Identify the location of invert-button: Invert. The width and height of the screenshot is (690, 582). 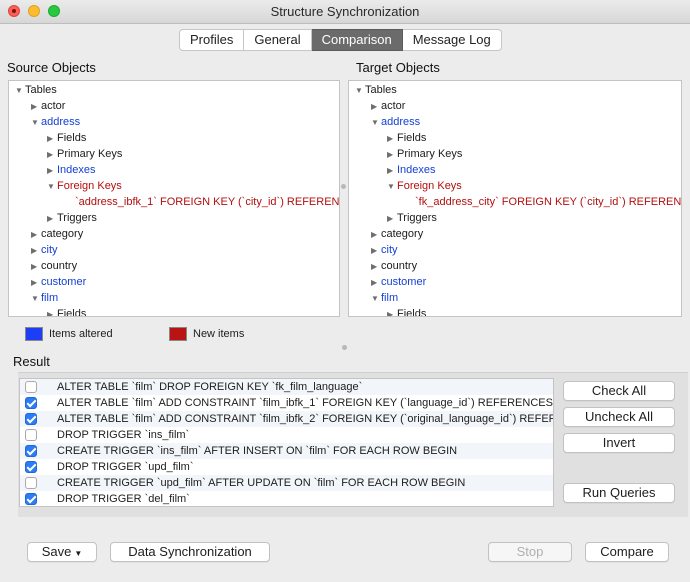
(619, 443).